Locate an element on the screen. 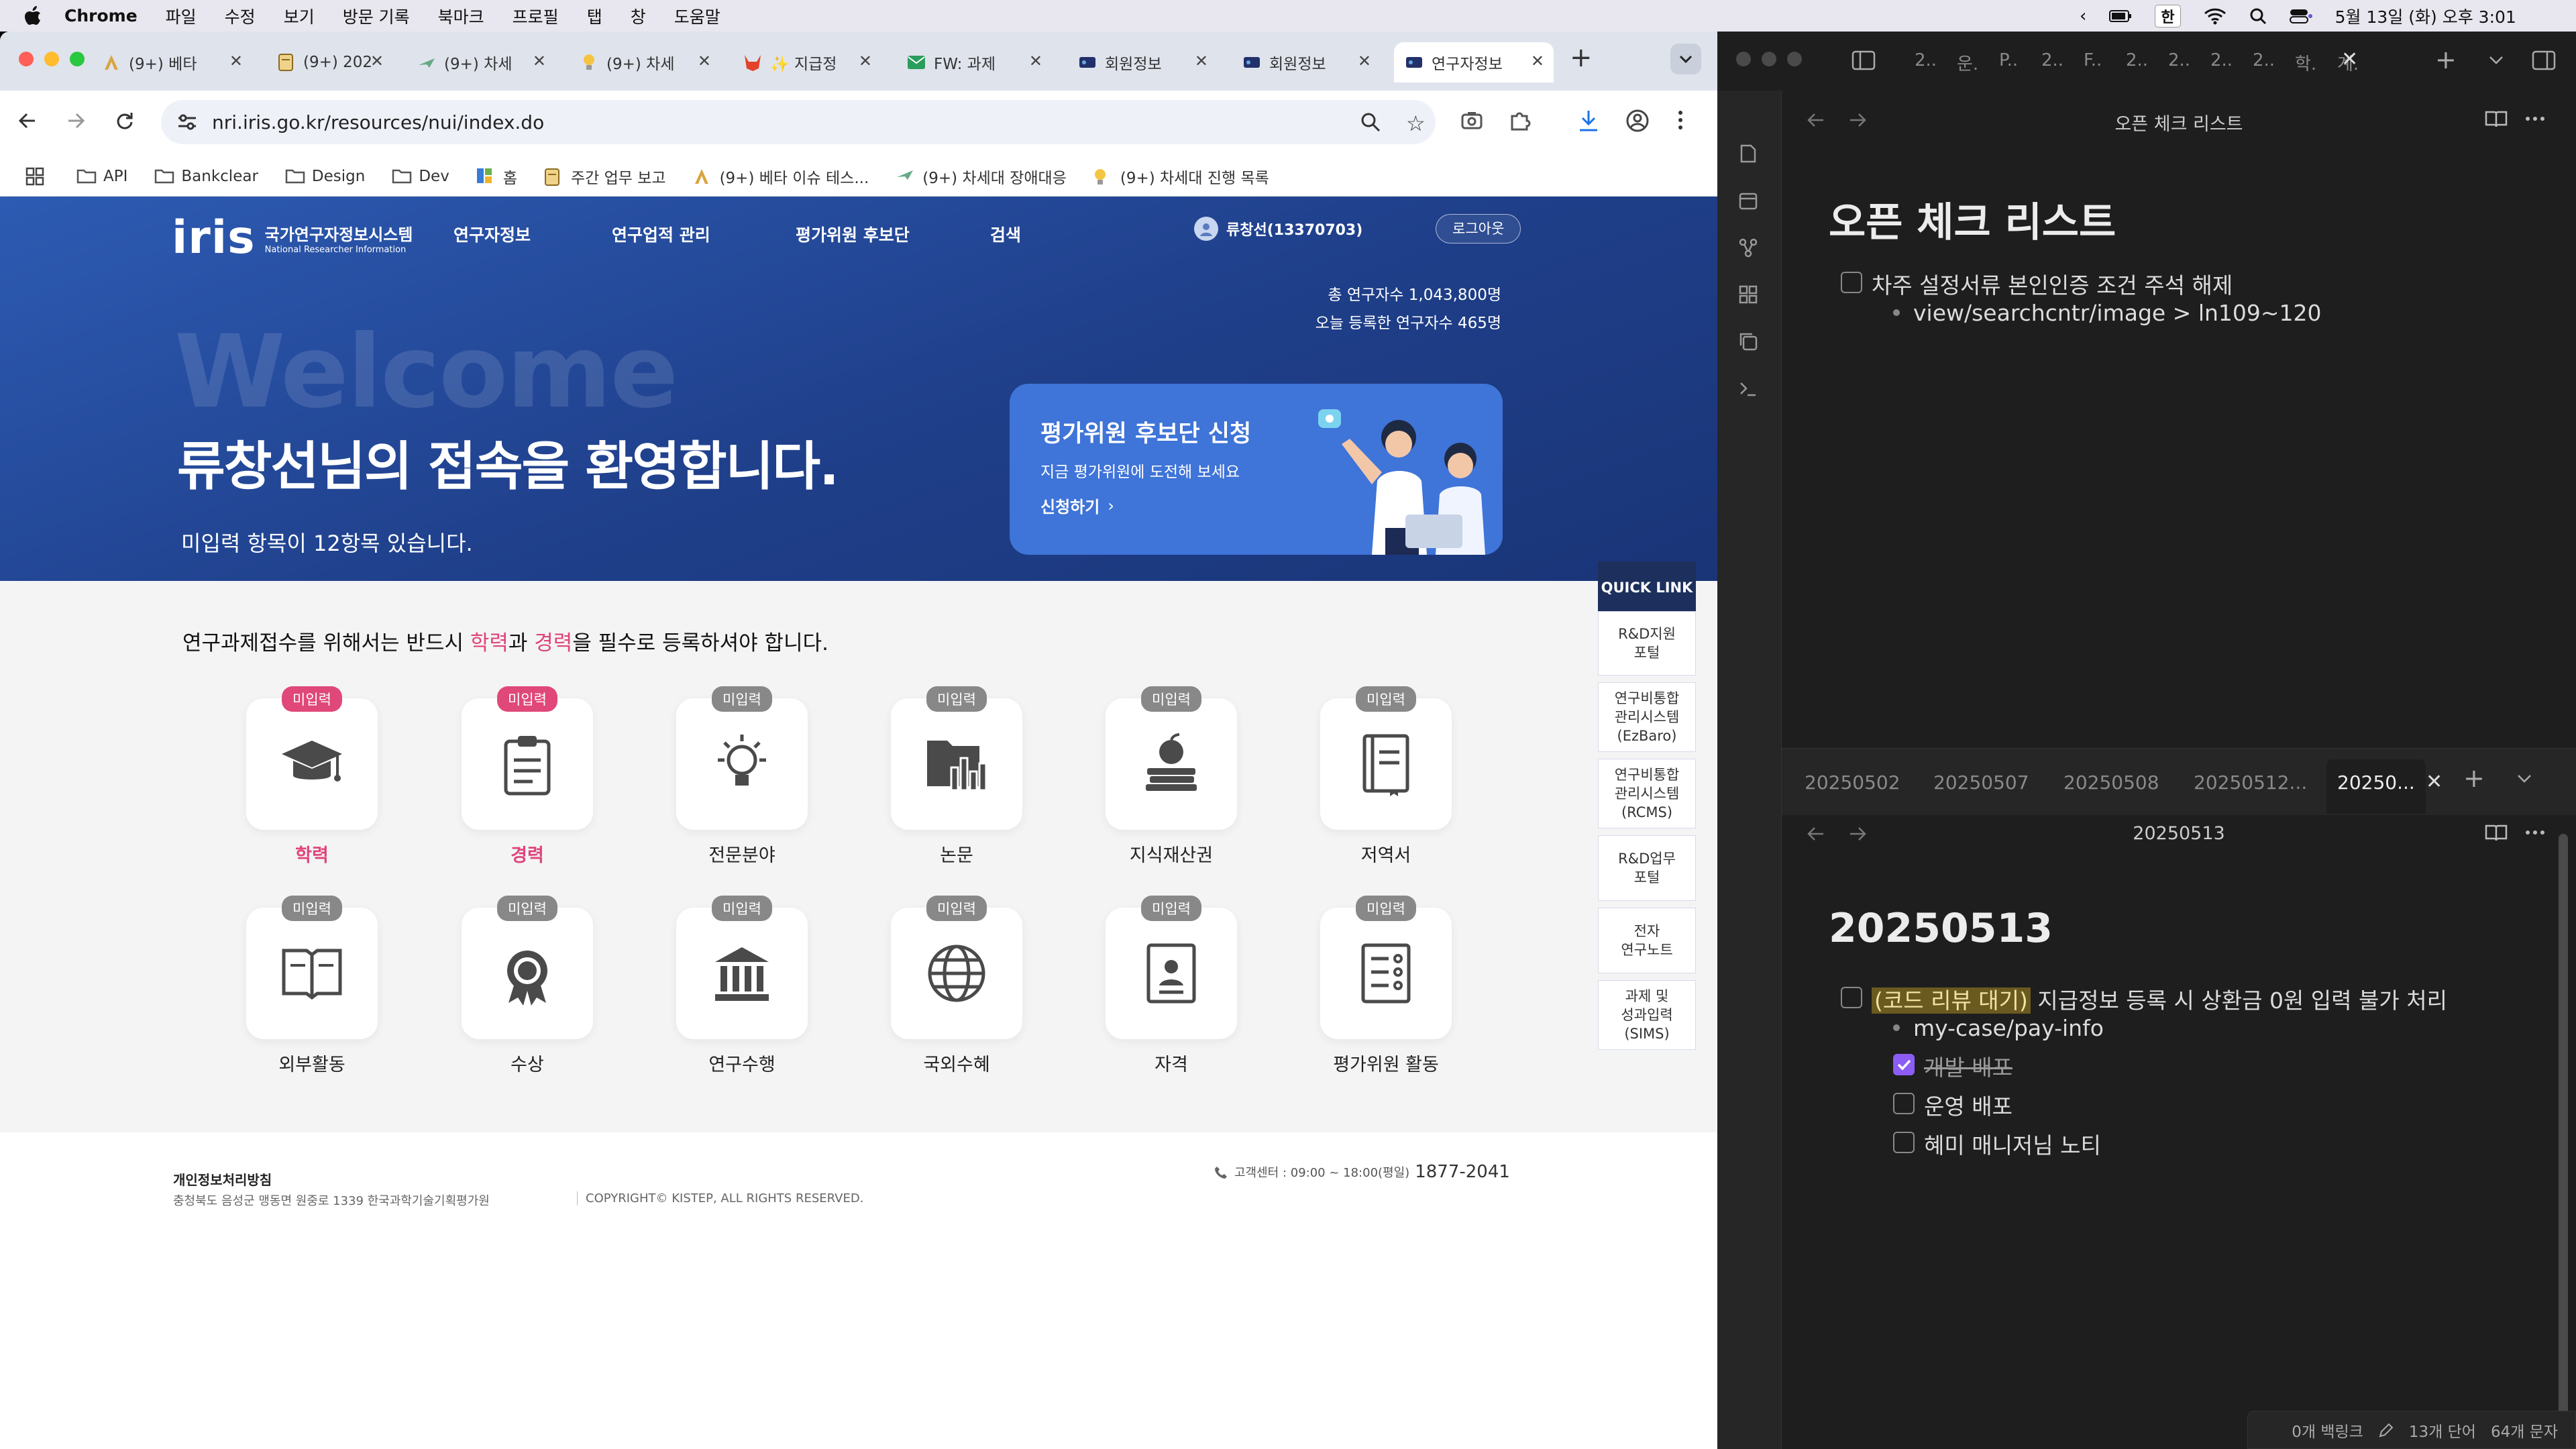 The height and width of the screenshot is (1449, 2576). address-bar: nri.iris.go.kr/resources/nui/index.do ☆ is located at coordinates (798, 122).